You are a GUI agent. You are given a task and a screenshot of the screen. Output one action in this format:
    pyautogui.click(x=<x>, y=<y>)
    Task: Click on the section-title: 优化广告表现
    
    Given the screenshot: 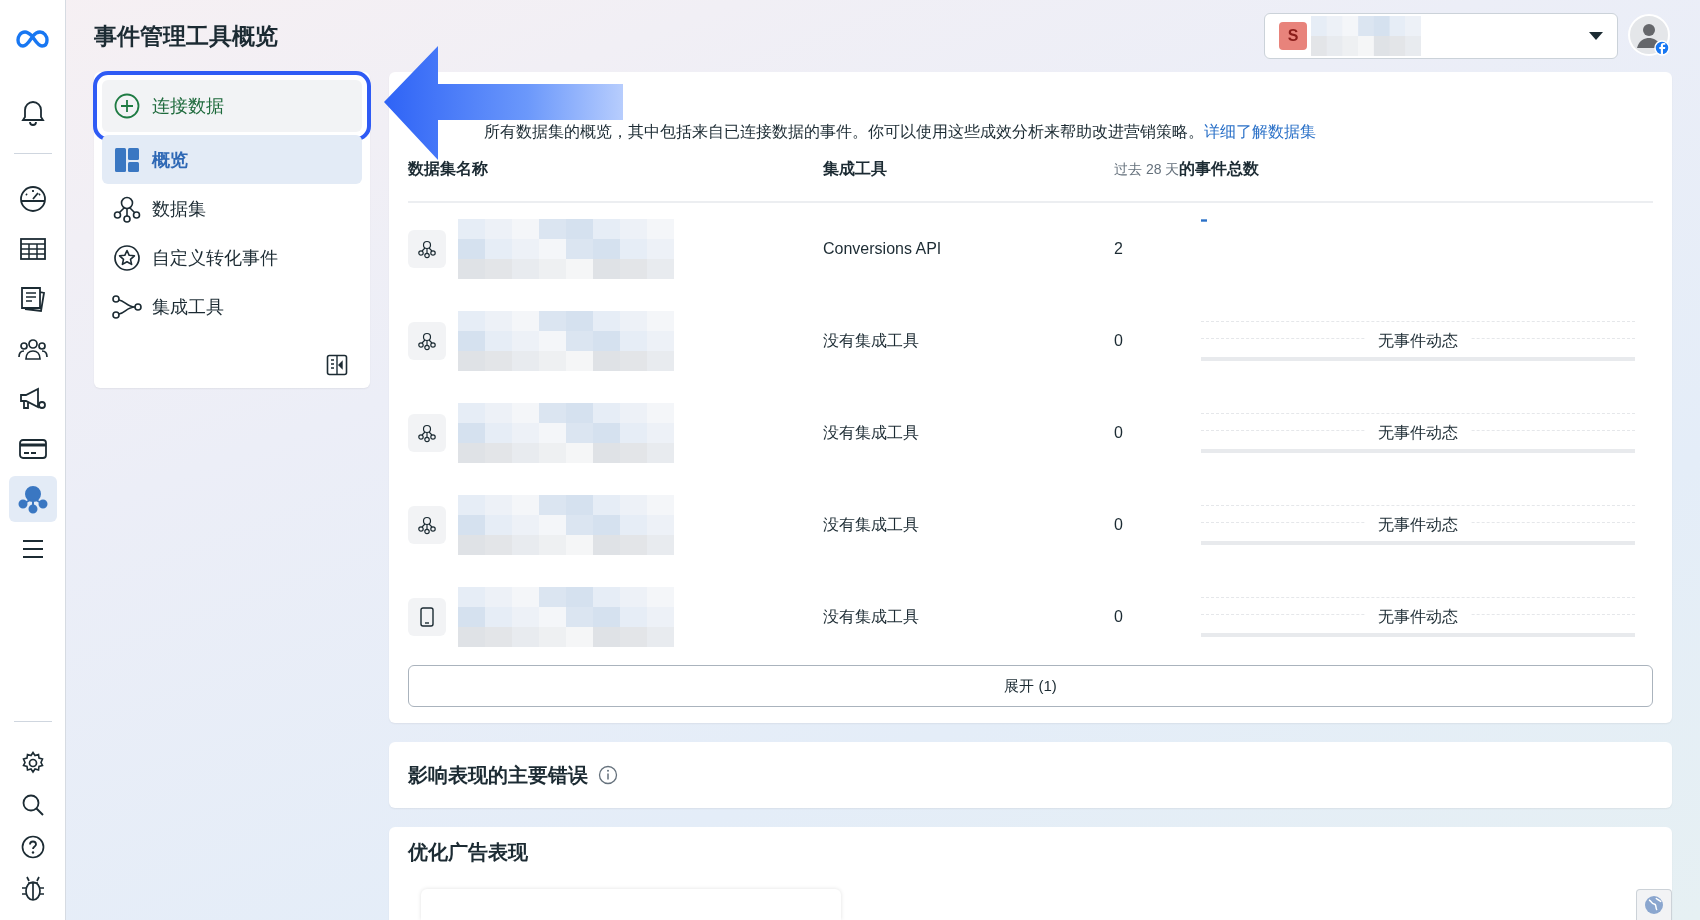 What is the action you would take?
    pyautogui.click(x=468, y=852)
    